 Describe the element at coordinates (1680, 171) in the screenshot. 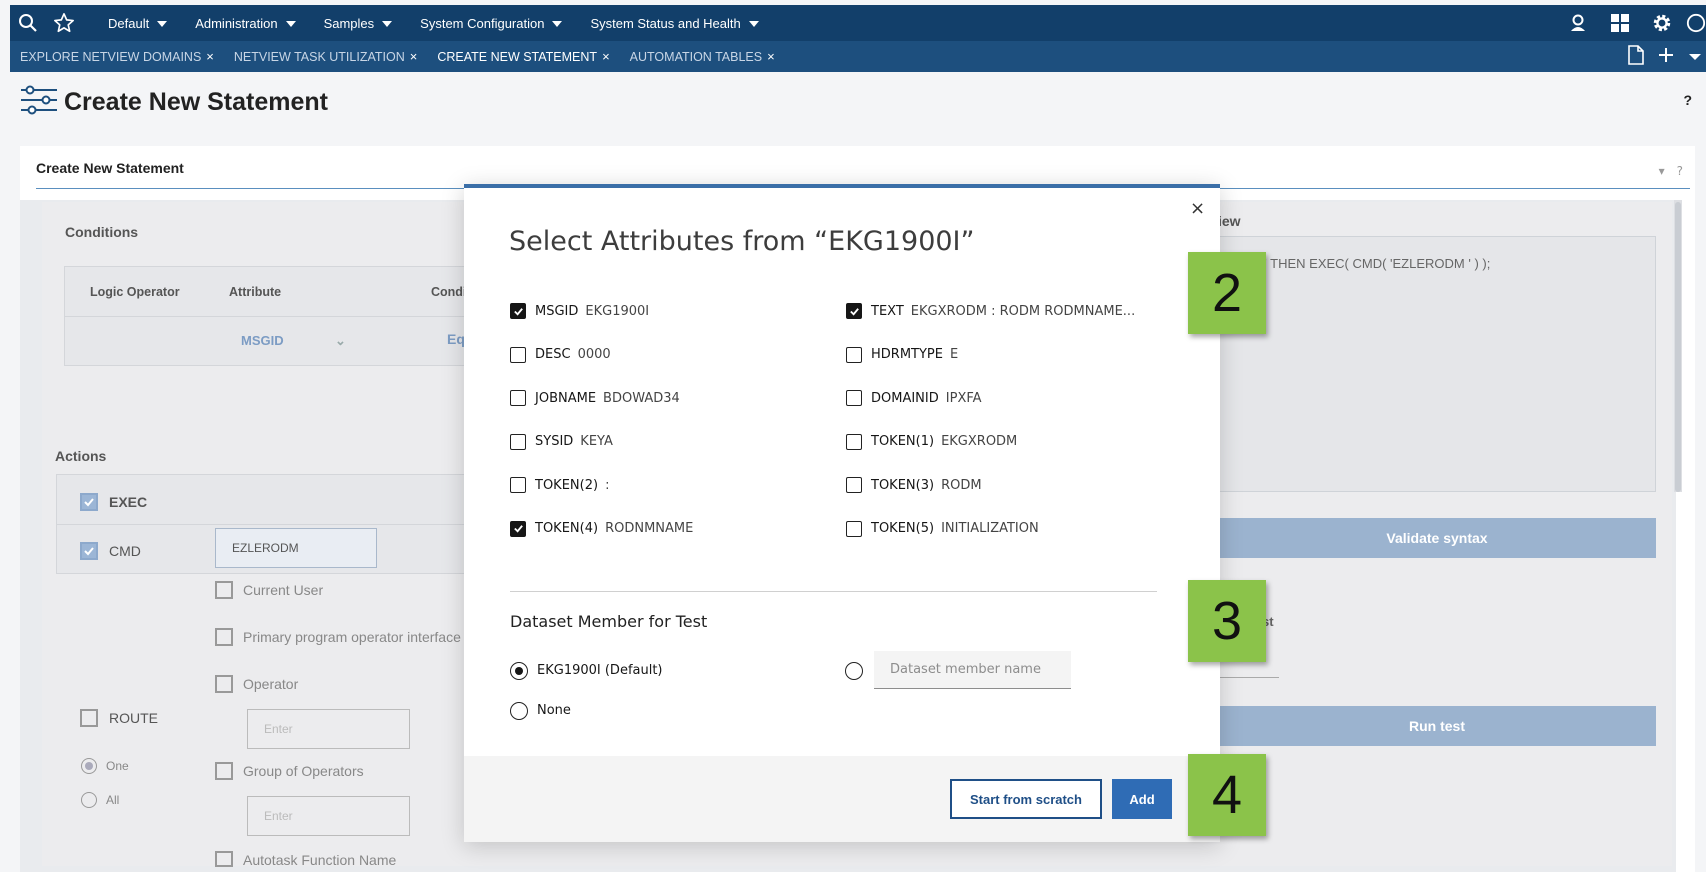

I see `panel-help-icon: ?` at that location.